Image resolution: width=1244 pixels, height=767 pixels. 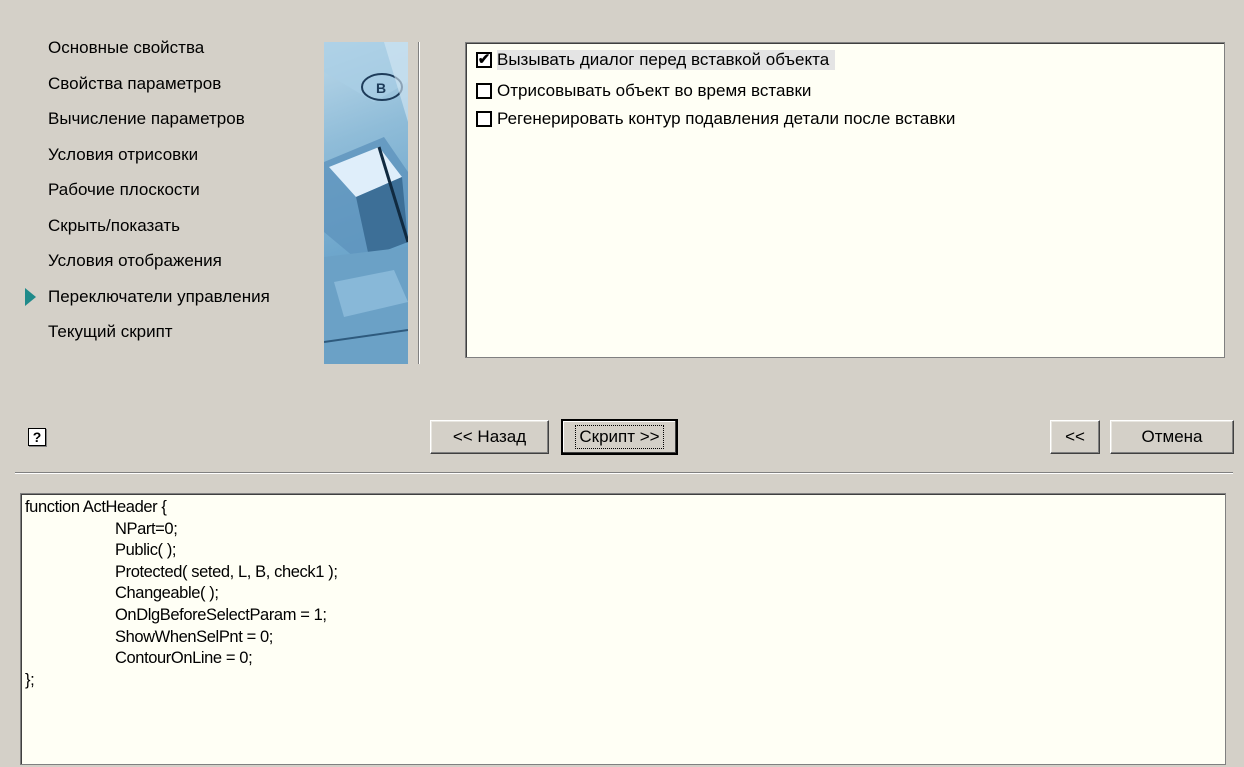 I want to click on nav-item: Вычисление параметров, so click(x=170, y=125).